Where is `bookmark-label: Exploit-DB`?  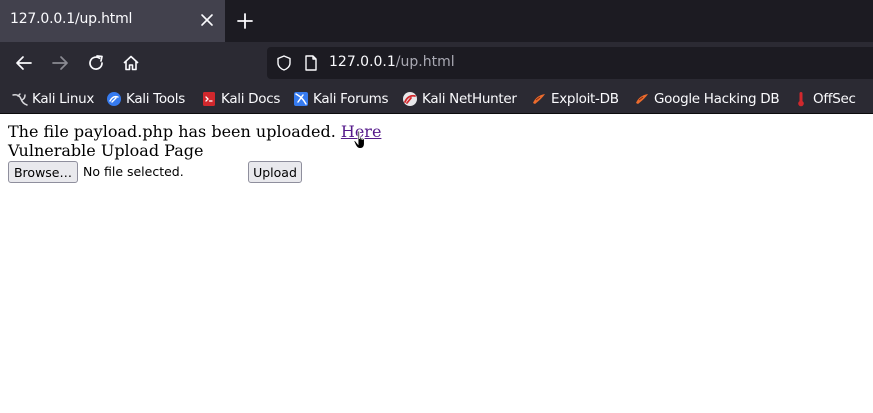
bookmark-label: Exploit-DB is located at coordinates (585, 99).